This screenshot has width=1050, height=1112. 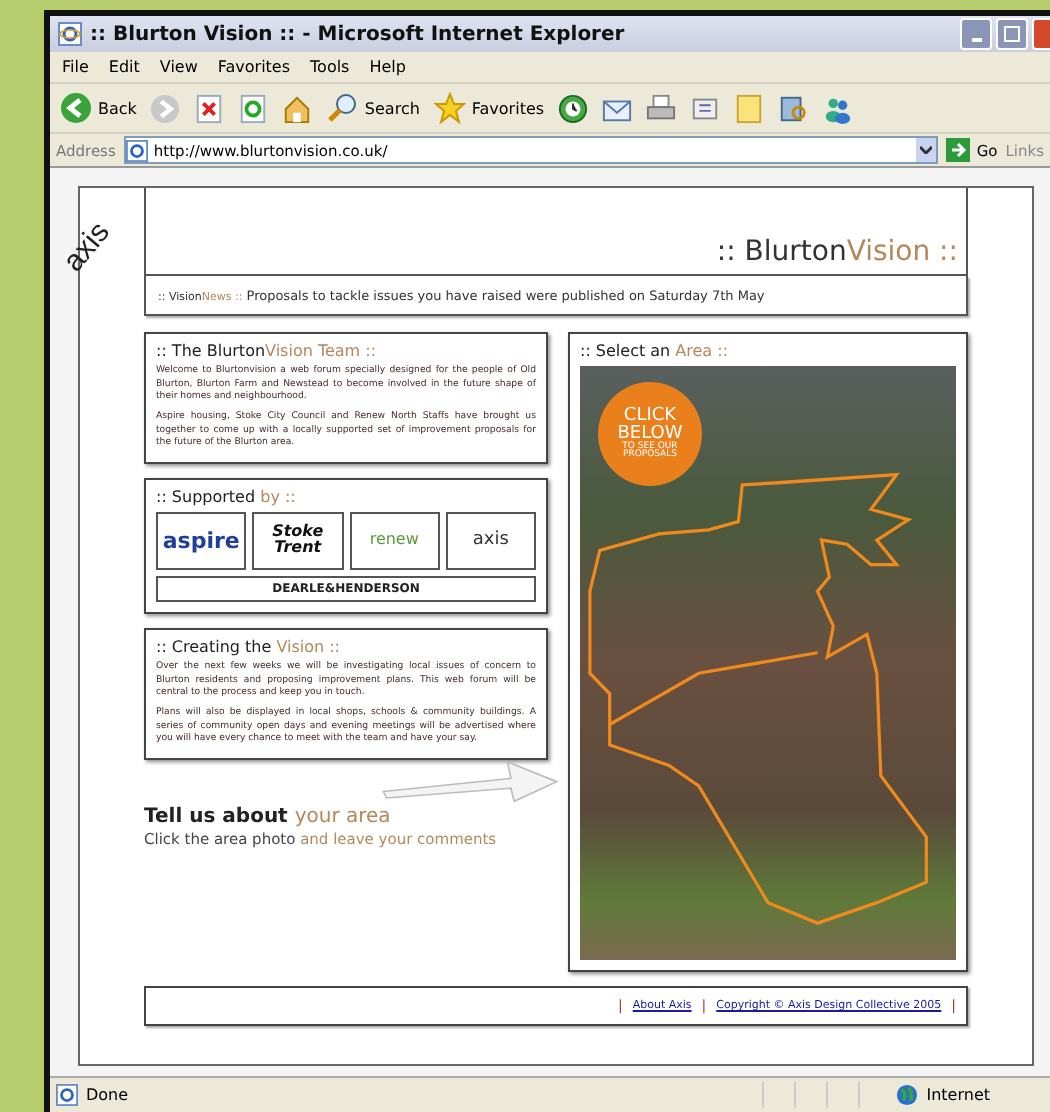 What do you see at coordinates (837, 108) in the screenshot?
I see `messenger-icon` at bounding box center [837, 108].